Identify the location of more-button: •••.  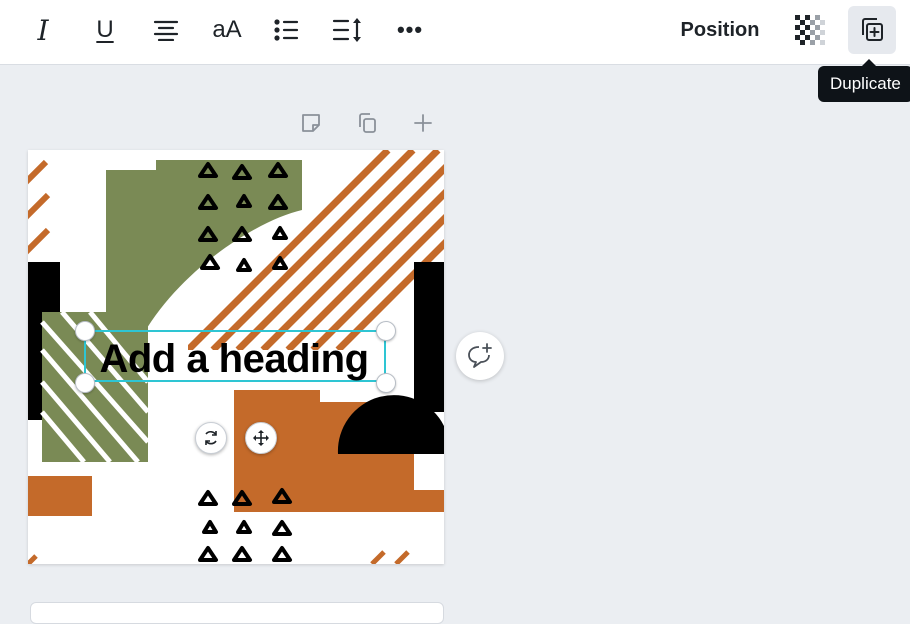
(410, 30).